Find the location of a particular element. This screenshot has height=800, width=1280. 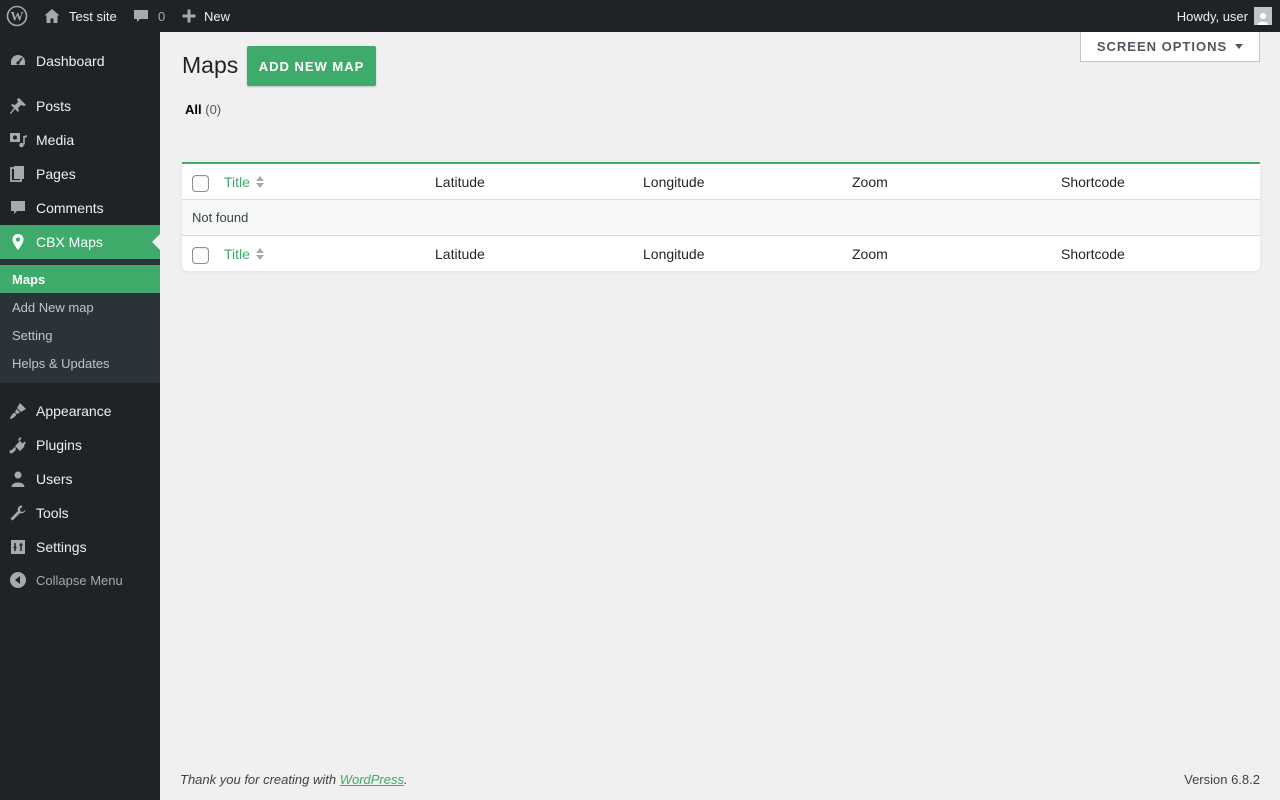

dashboard-icon is located at coordinates (18, 61).